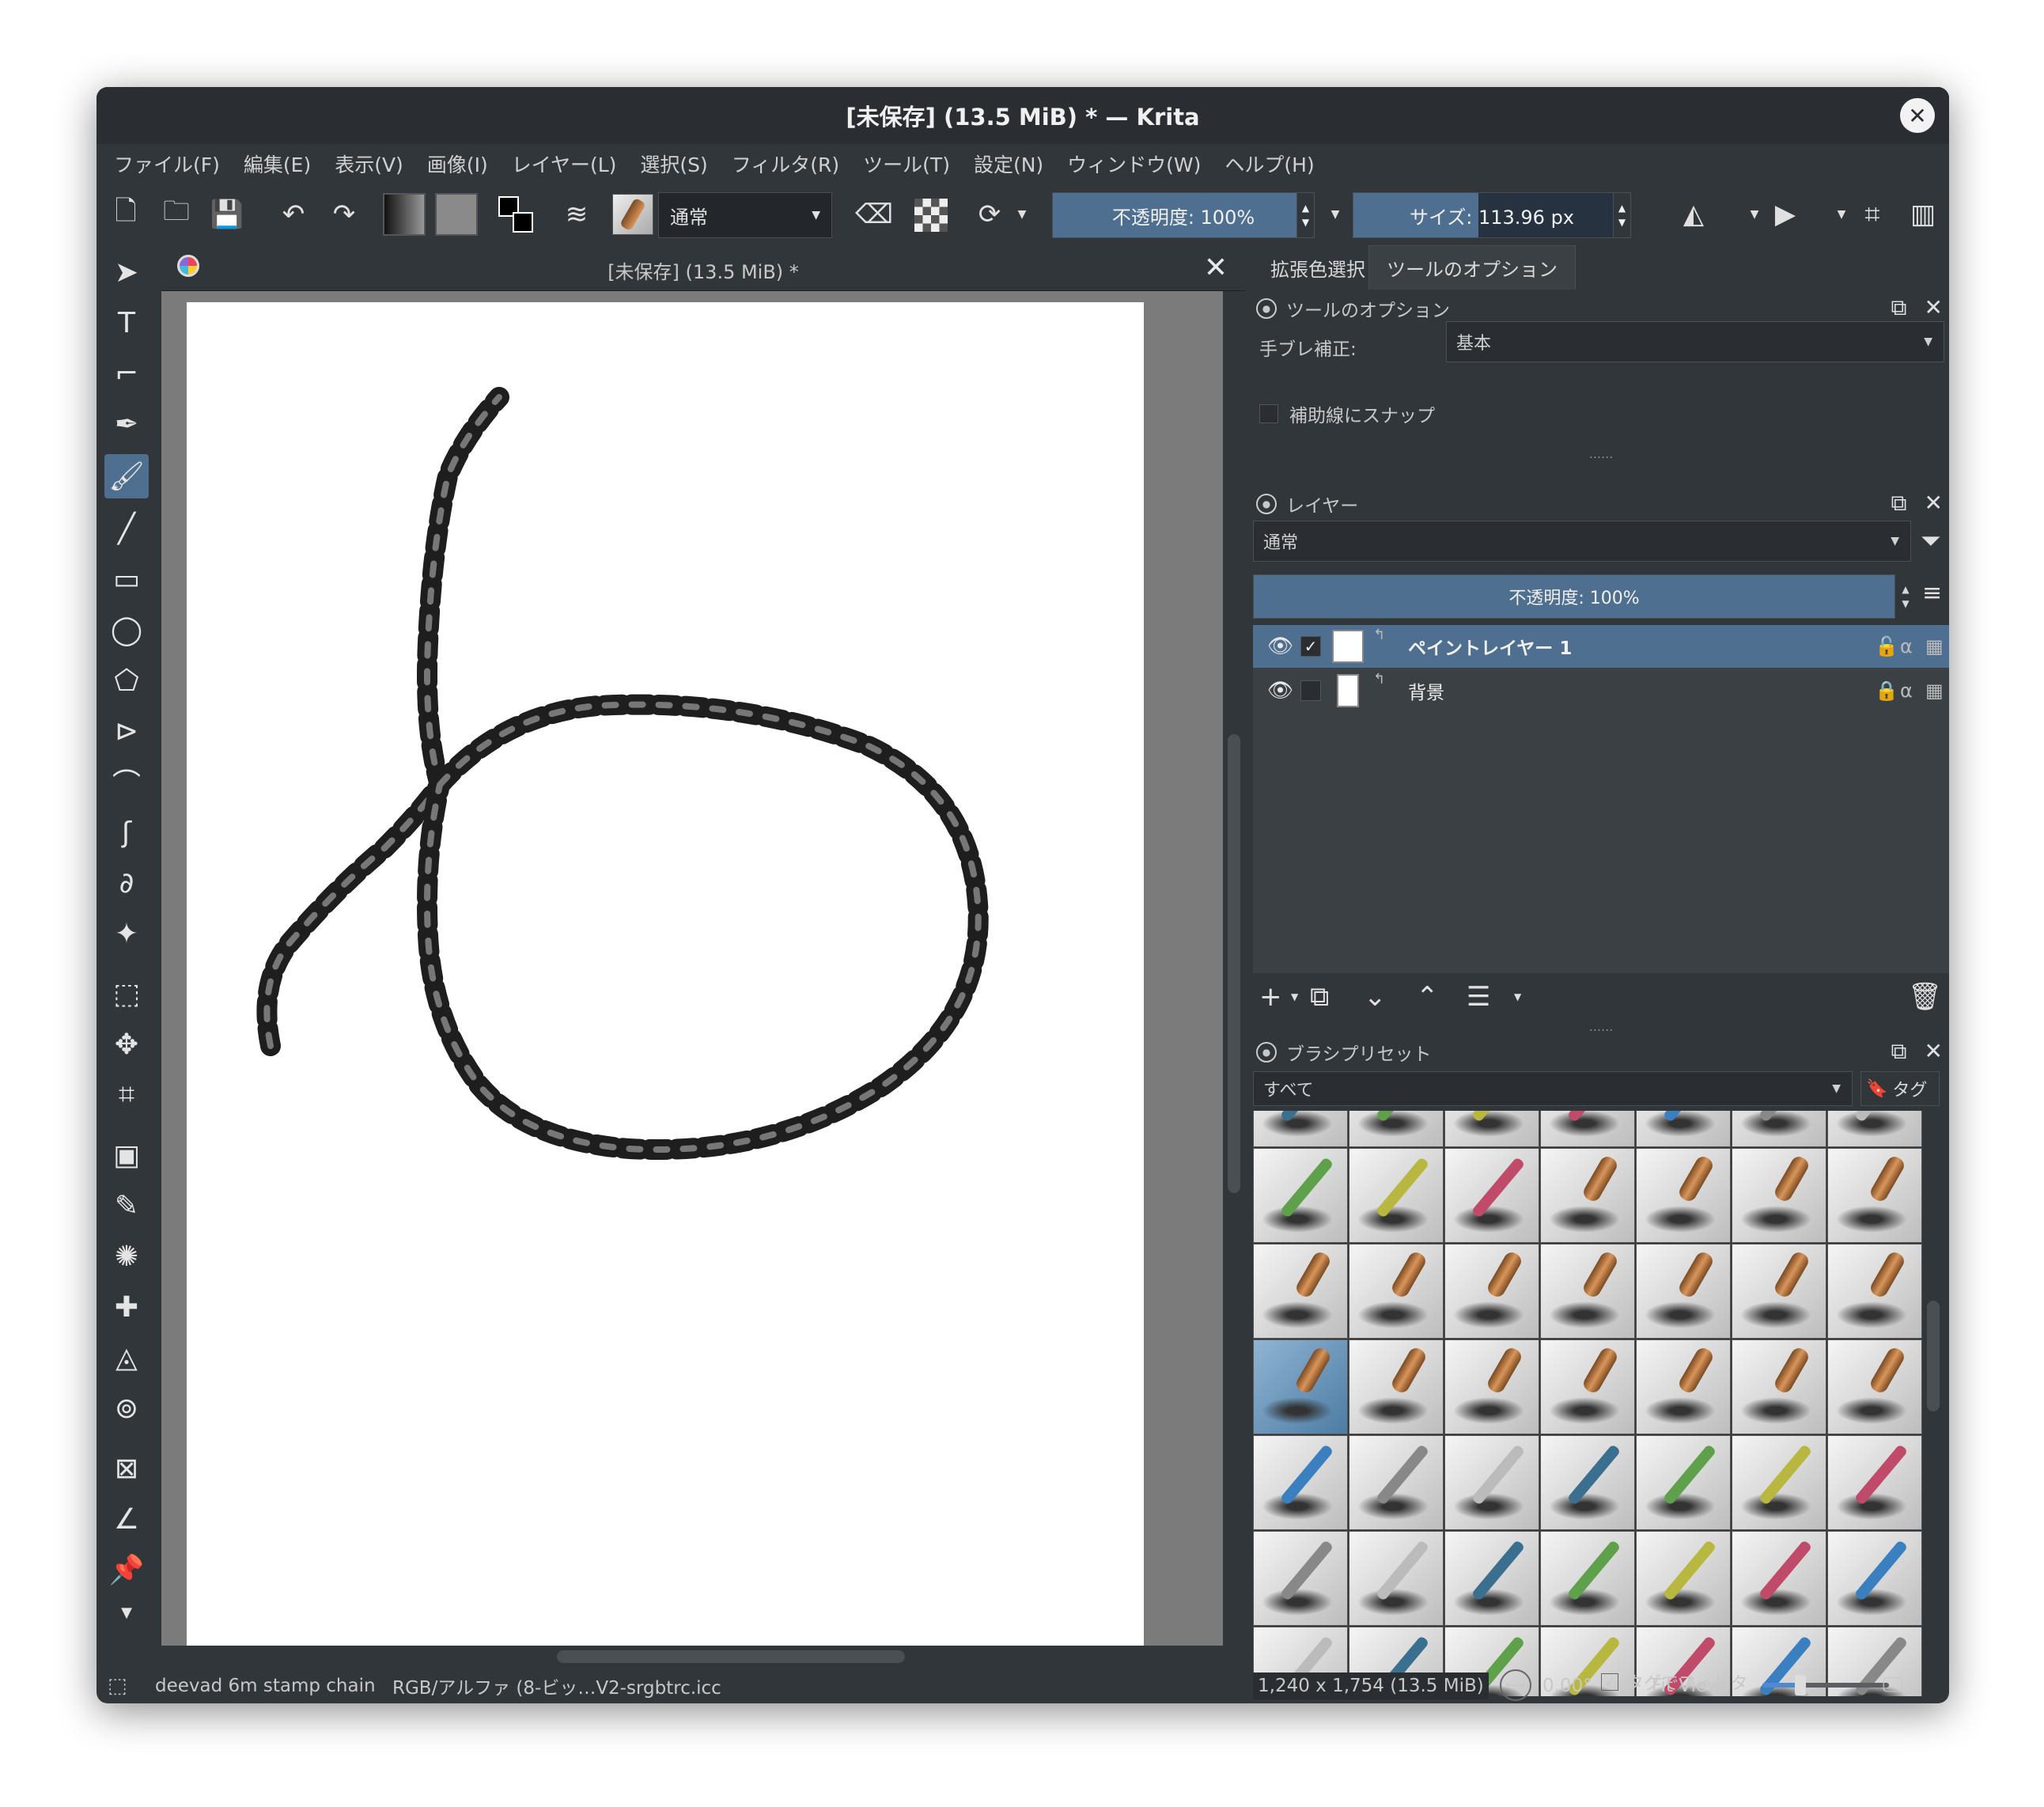  Describe the element at coordinates (1674, 1682) in the screenshot. I see `filter-by-tag-row: ✓ タグでフィルタ` at that location.